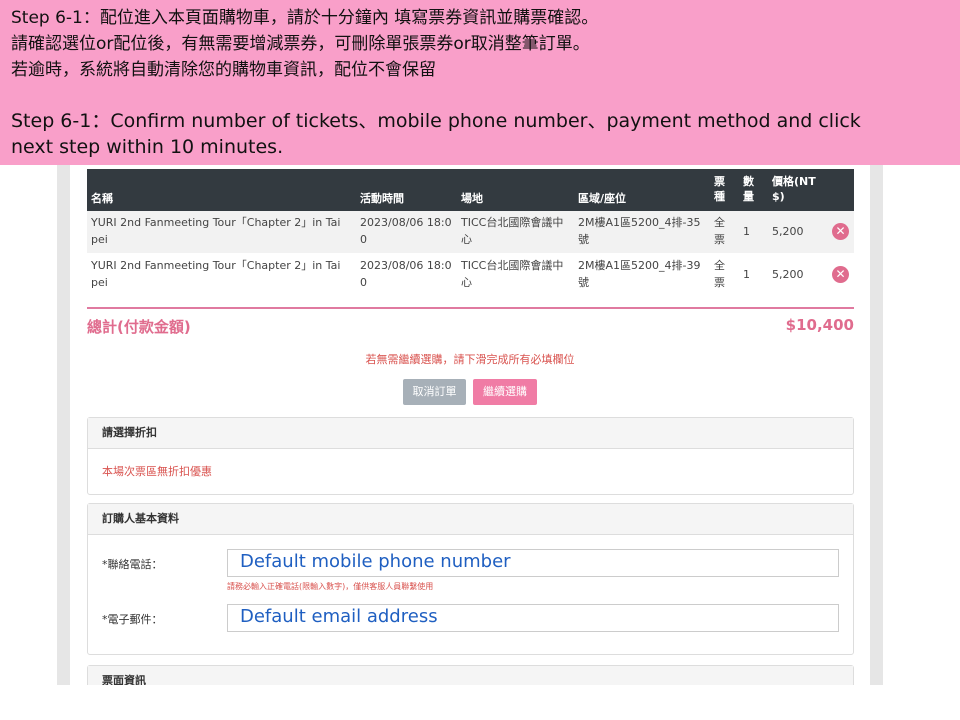 Image resolution: width=960 pixels, height=720 pixels. I want to click on phone-label: *聯絡電話：, so click(132, 564).